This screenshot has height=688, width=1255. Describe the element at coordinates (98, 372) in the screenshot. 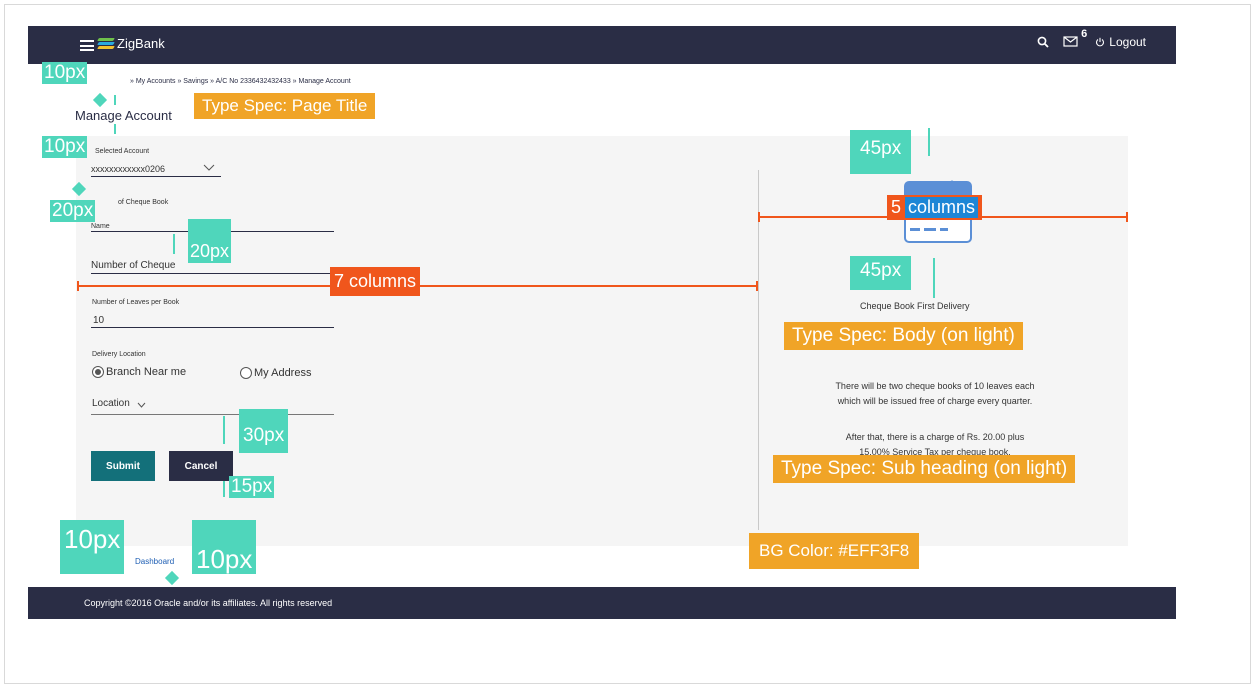

I see `radio-selected-icon` at that location.